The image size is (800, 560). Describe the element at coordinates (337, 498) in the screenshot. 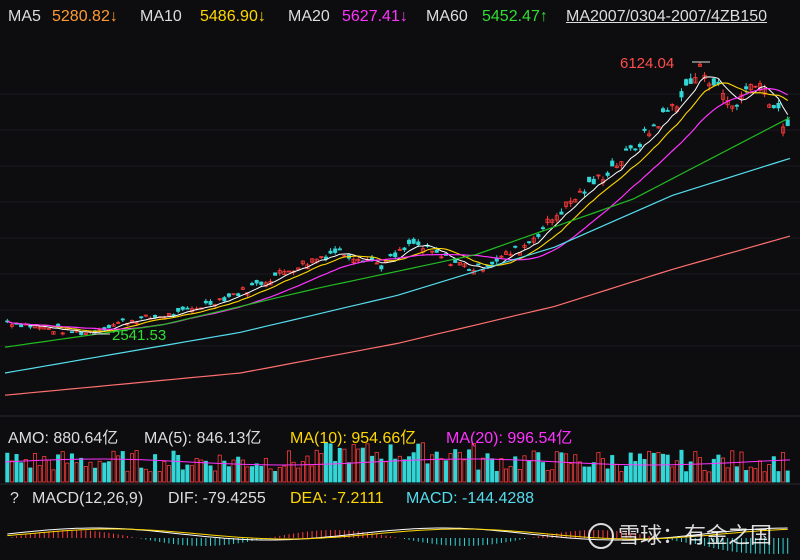

I see `macd-dea: DEA: -7.2111` at that location.